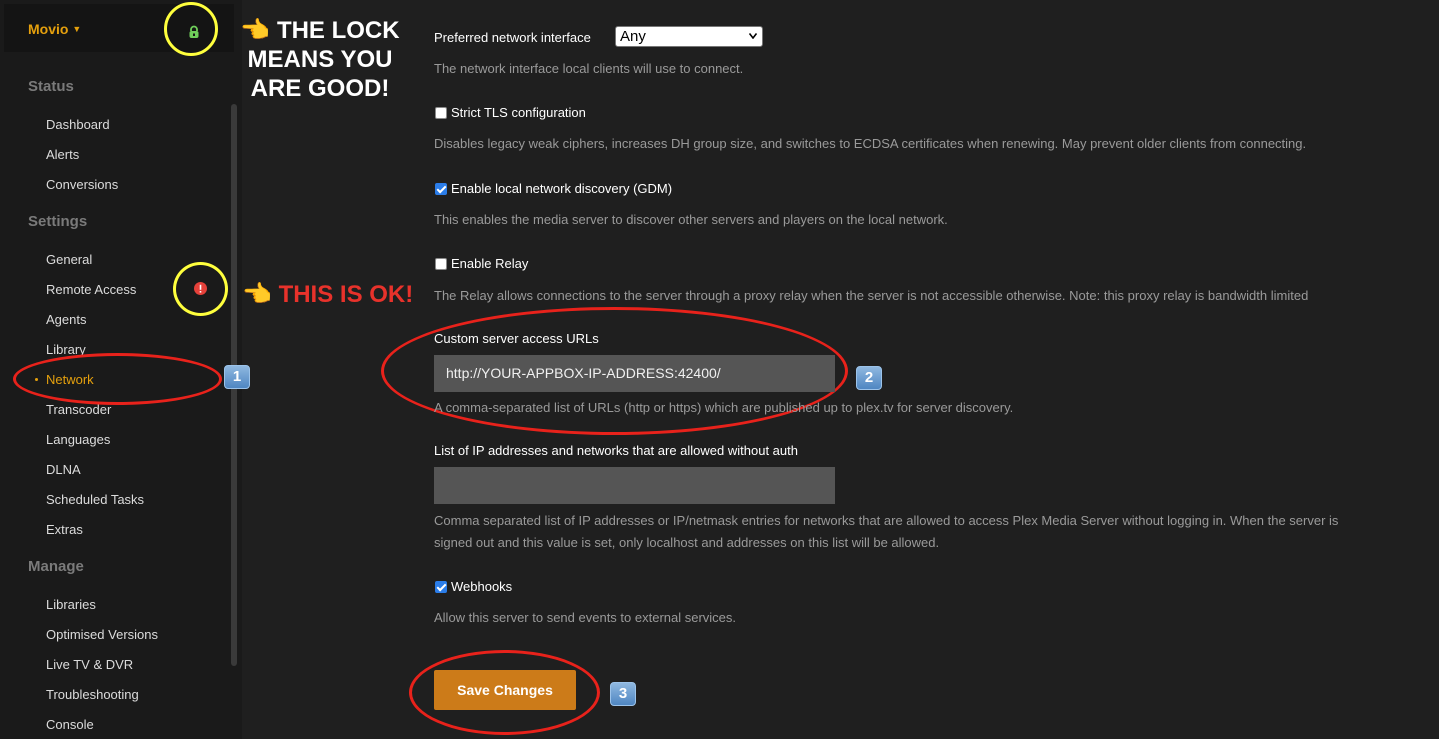 This screenshot has height=739, width=1439. I want to click on sidebar-item-conversions: Conversions, so click(82, 184).